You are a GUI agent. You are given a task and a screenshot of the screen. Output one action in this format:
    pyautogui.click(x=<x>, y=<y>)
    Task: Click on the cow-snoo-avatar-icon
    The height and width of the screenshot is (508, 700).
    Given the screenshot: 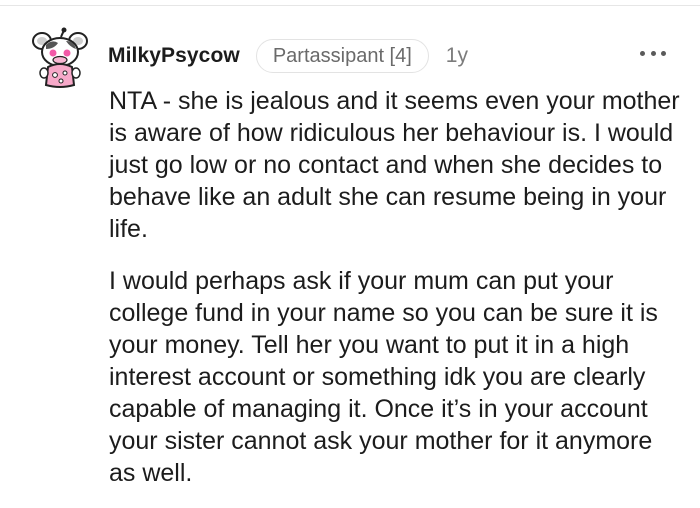 What is the action you would take?
    pyautogui.click(x=60, y=57)
    